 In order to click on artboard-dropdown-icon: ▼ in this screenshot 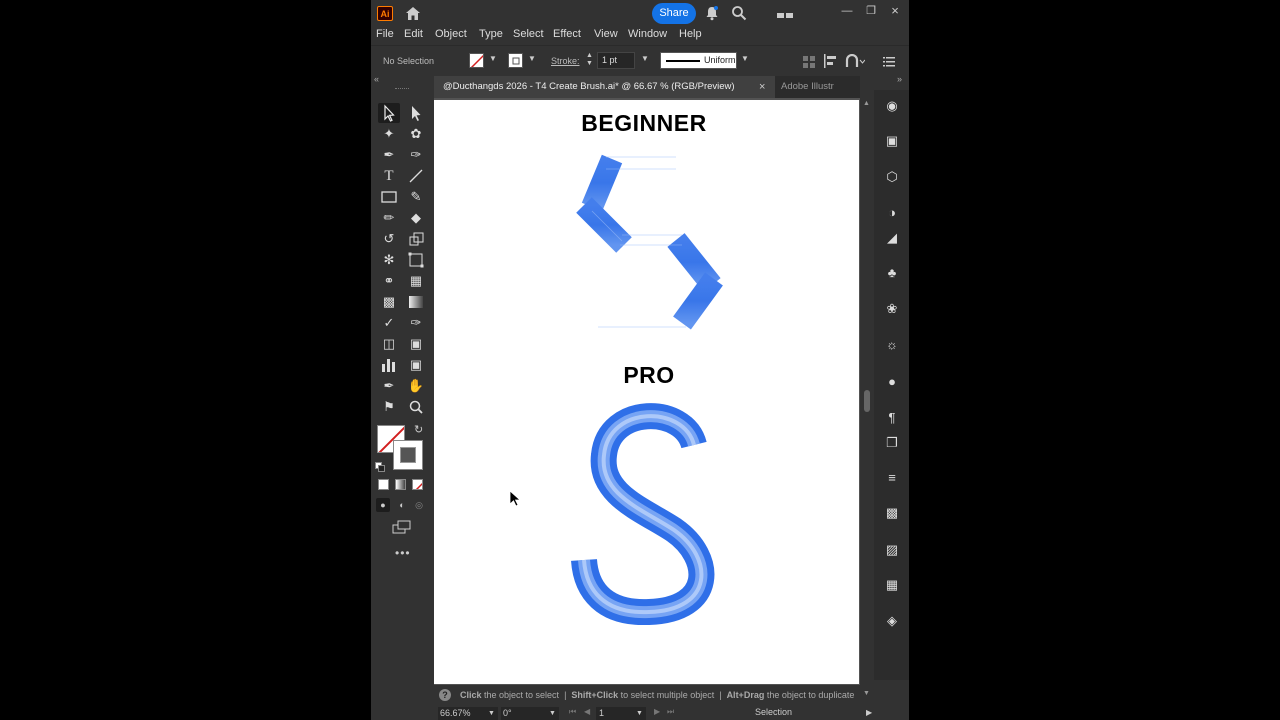, I will do `click(639, 713)`.